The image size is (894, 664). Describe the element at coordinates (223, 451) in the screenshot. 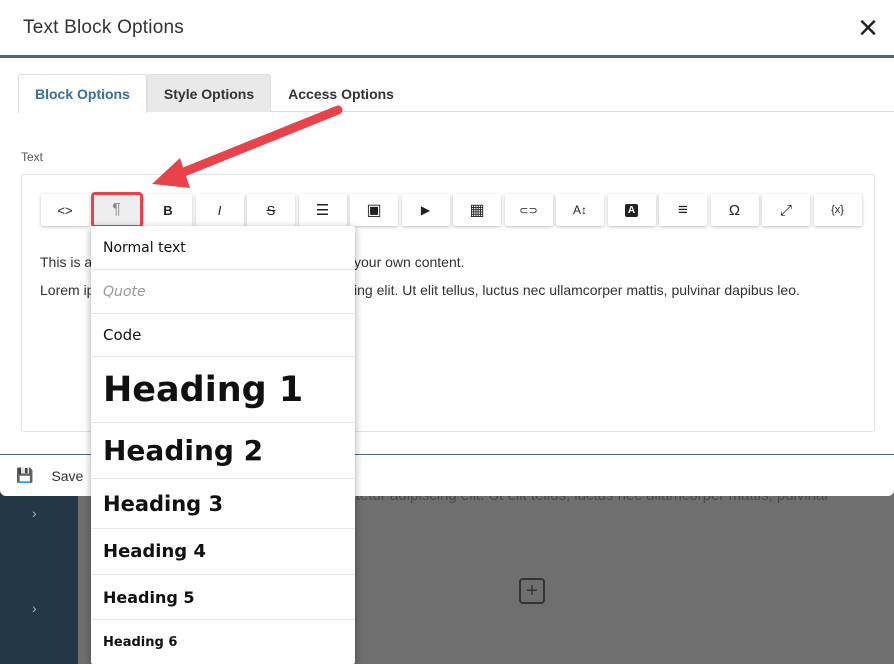

I see `format-heading-2: Heading 2` at that location.